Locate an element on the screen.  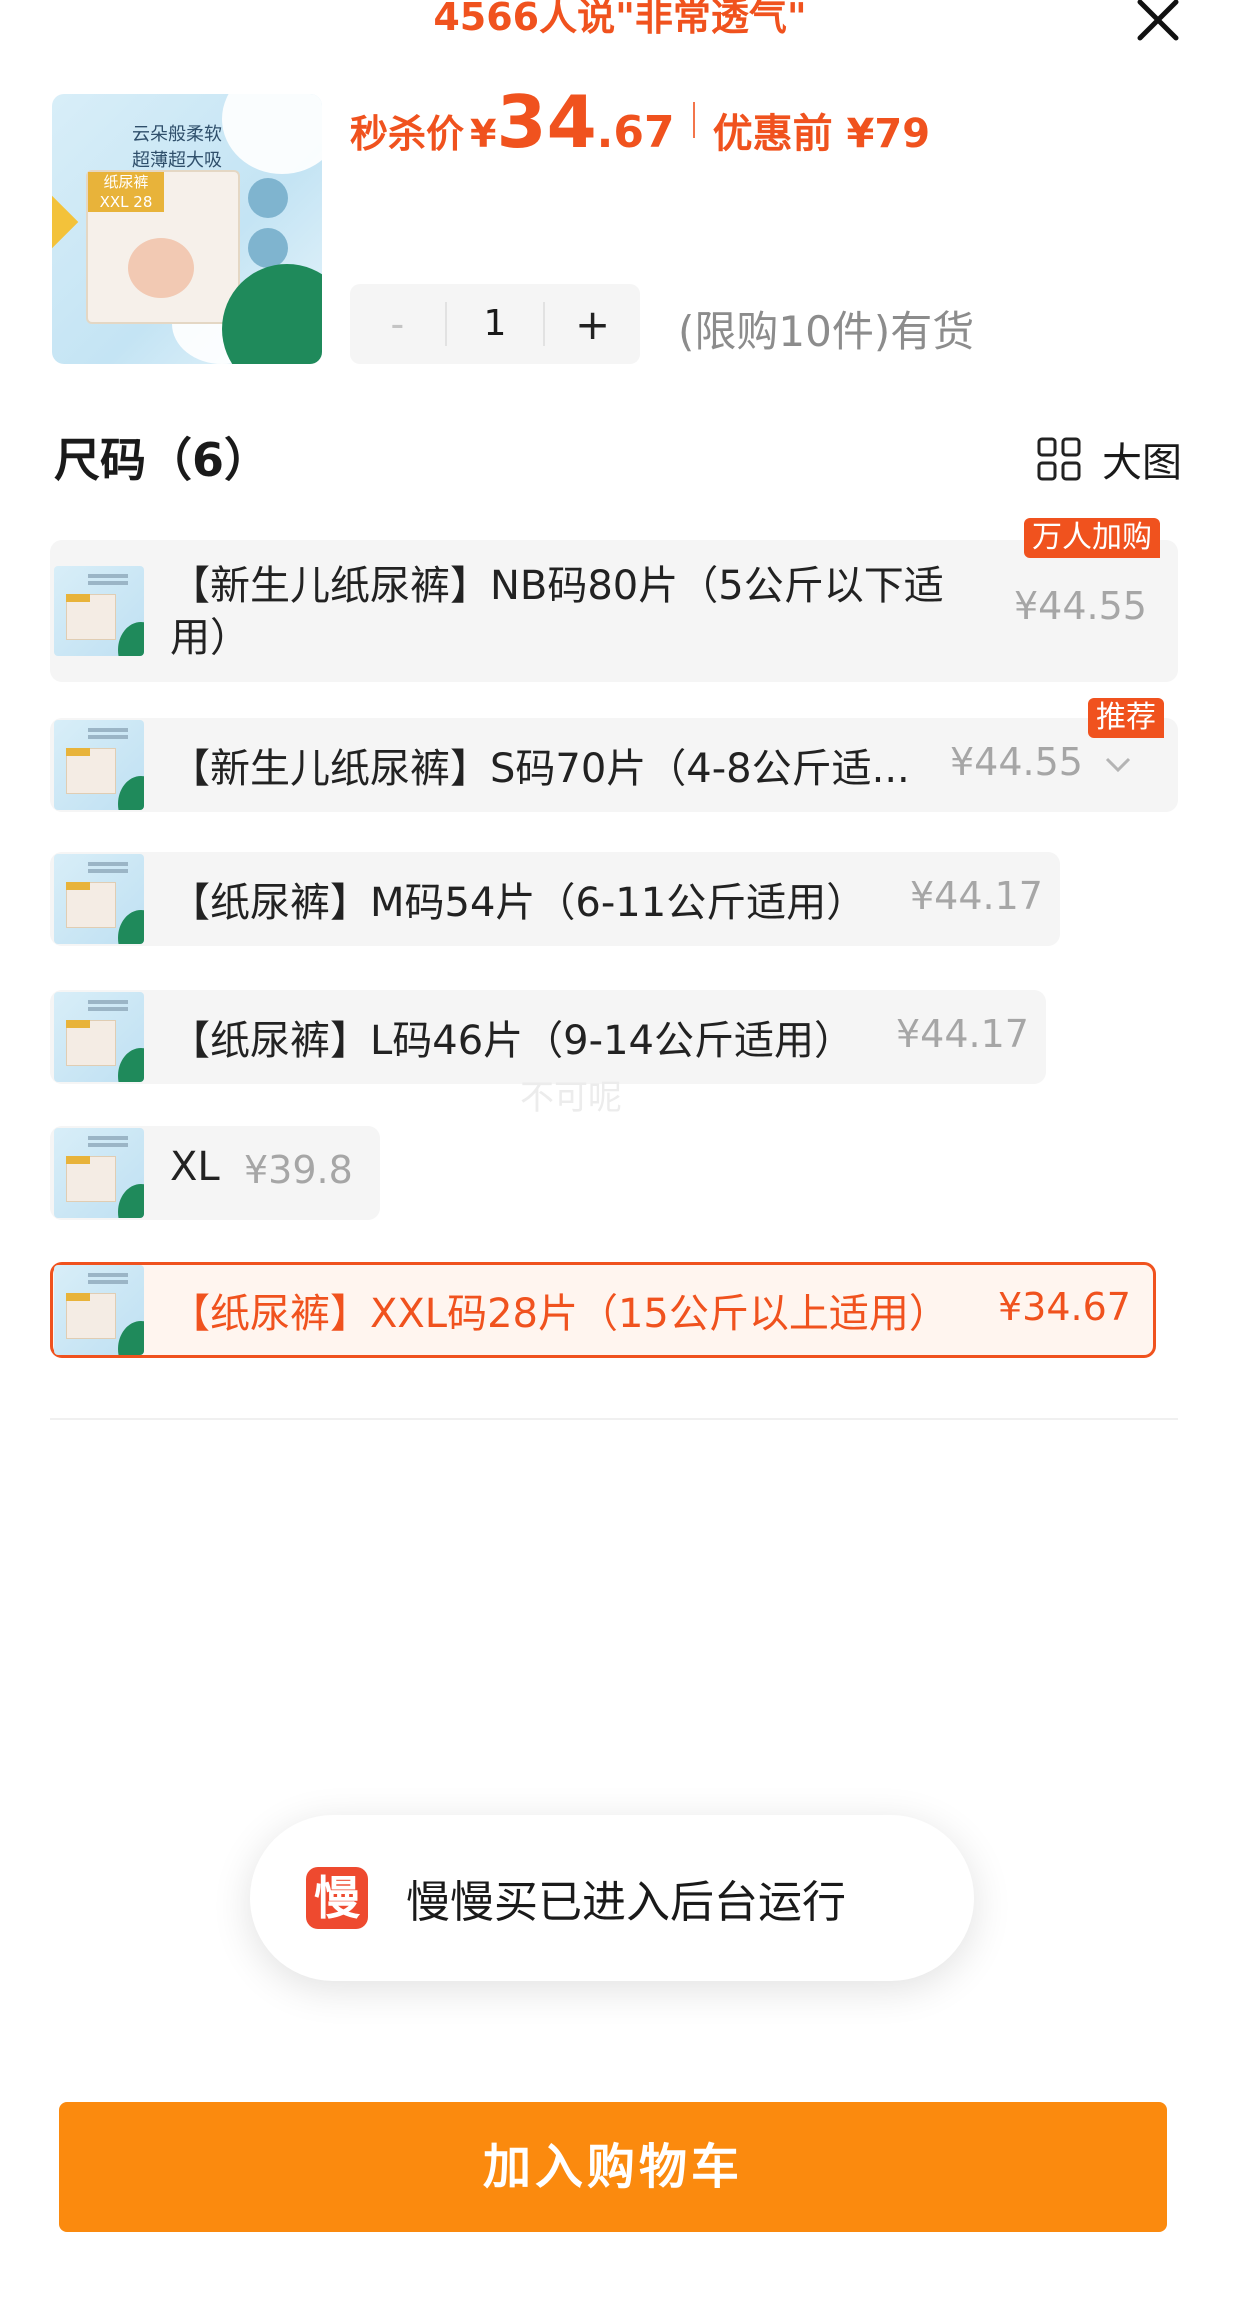
app-icon: 慢 is located at coordinates (337, 1898).